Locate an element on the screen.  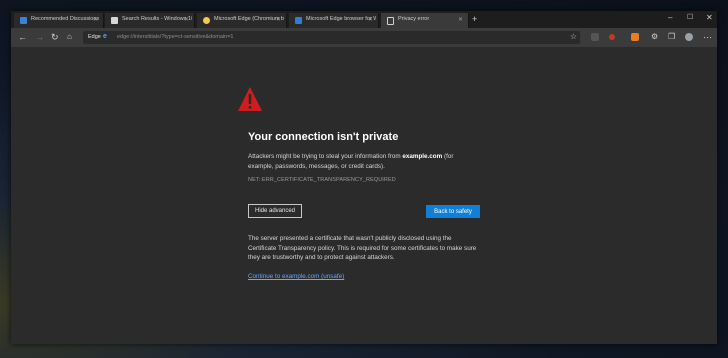
edge-logo-icon: e is located at coordinates (105, 36).